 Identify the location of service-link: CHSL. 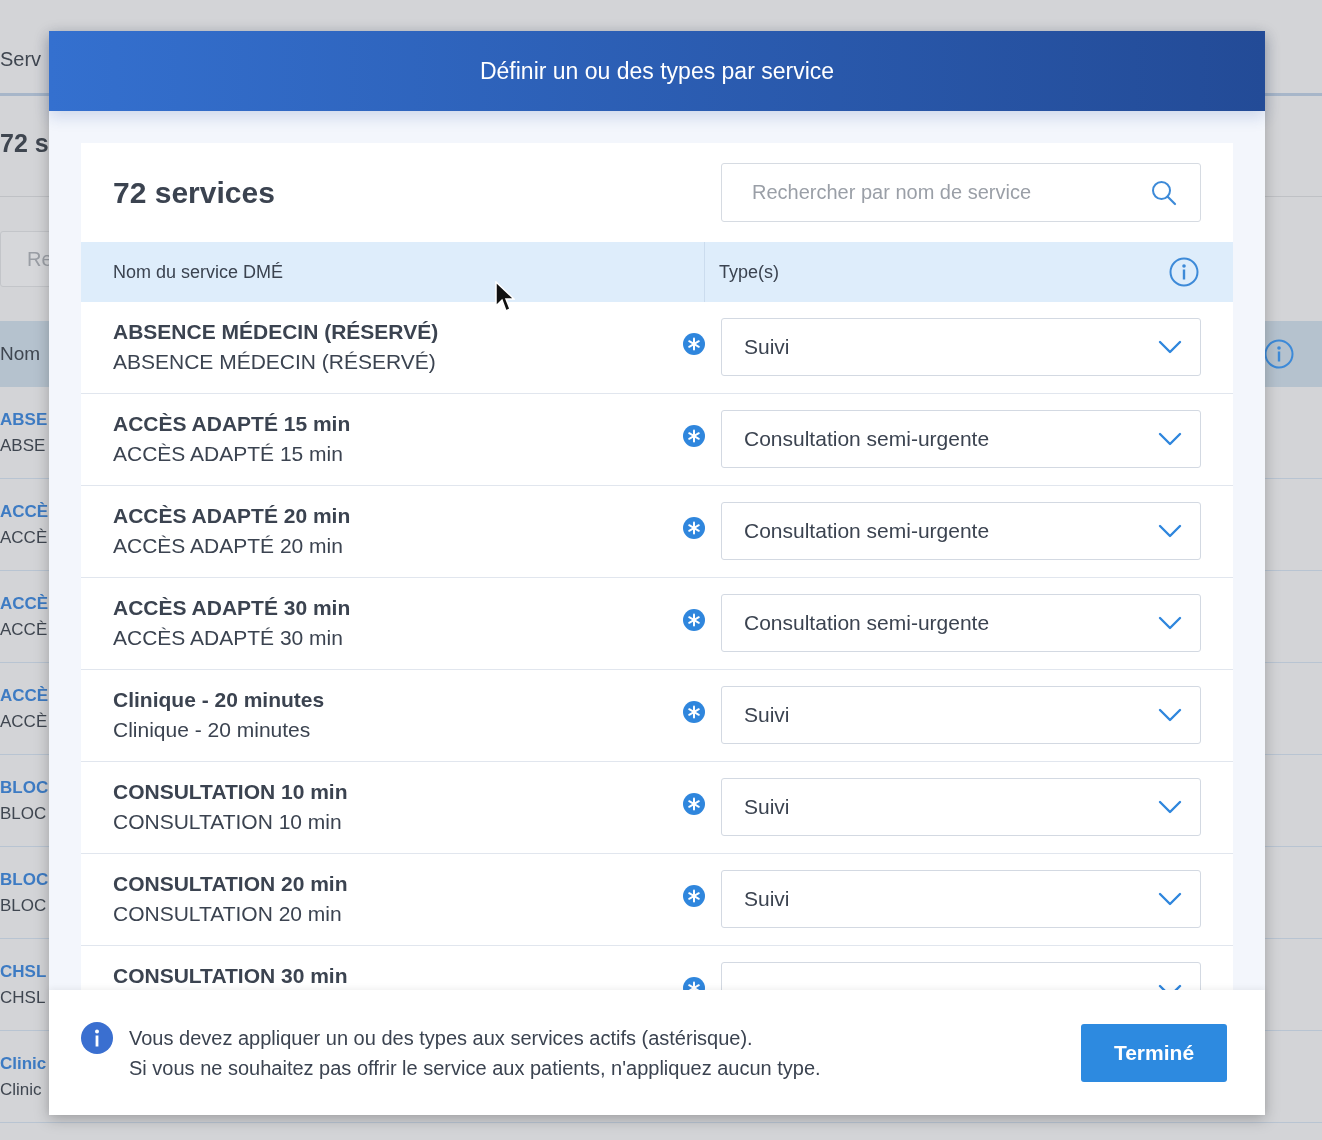
(23, 971).